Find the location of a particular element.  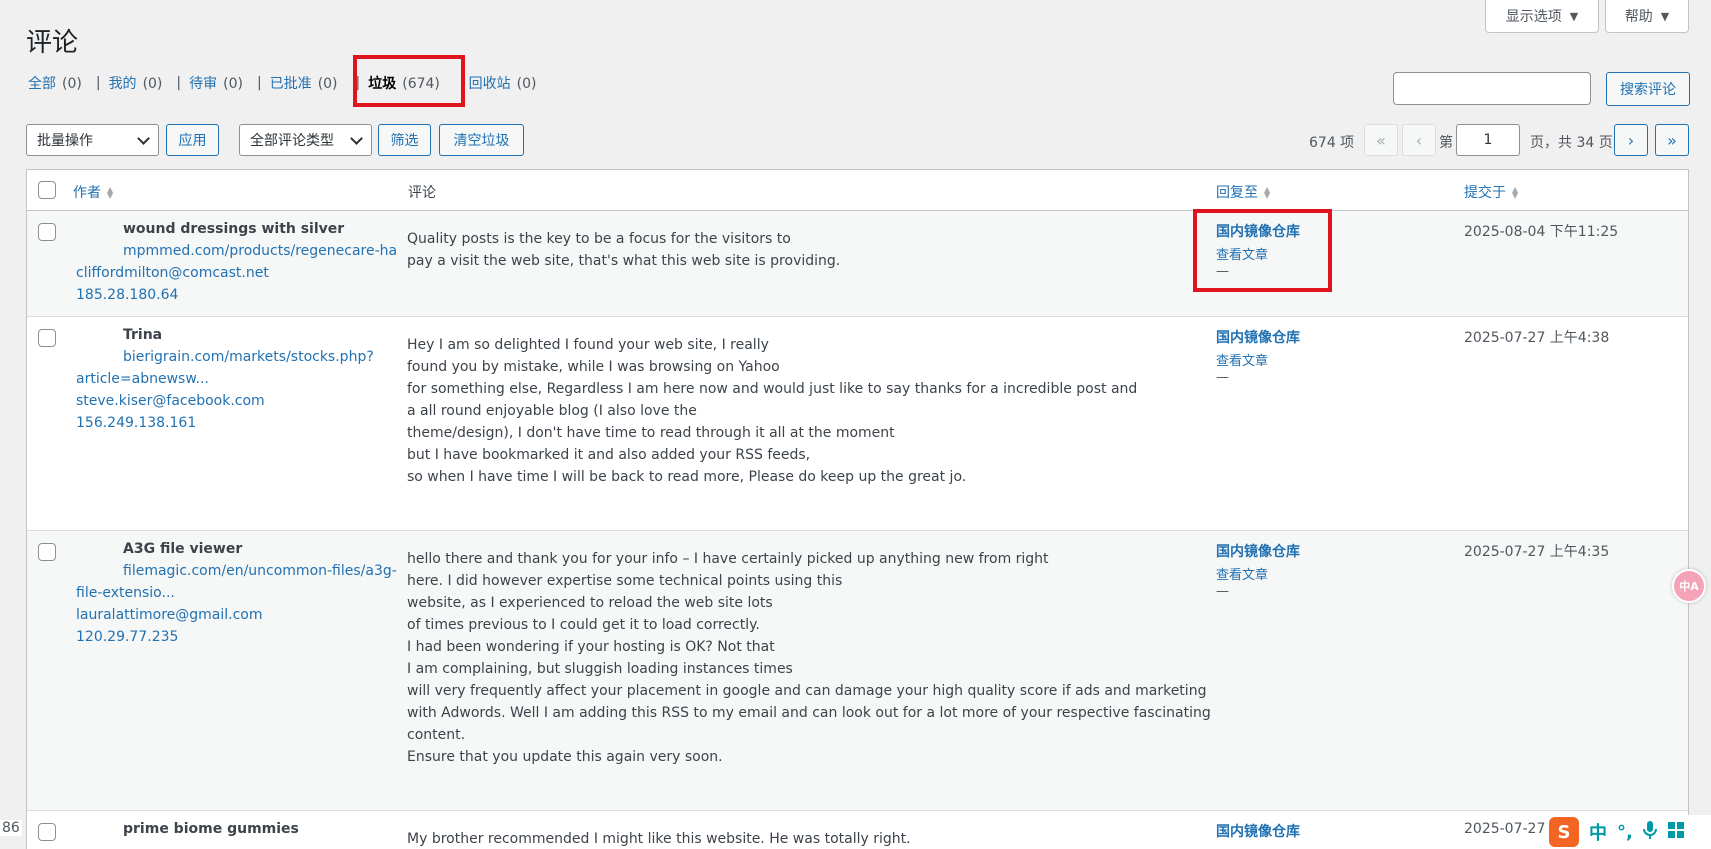

last-page-button: » is located at coordinates (1672, 140).